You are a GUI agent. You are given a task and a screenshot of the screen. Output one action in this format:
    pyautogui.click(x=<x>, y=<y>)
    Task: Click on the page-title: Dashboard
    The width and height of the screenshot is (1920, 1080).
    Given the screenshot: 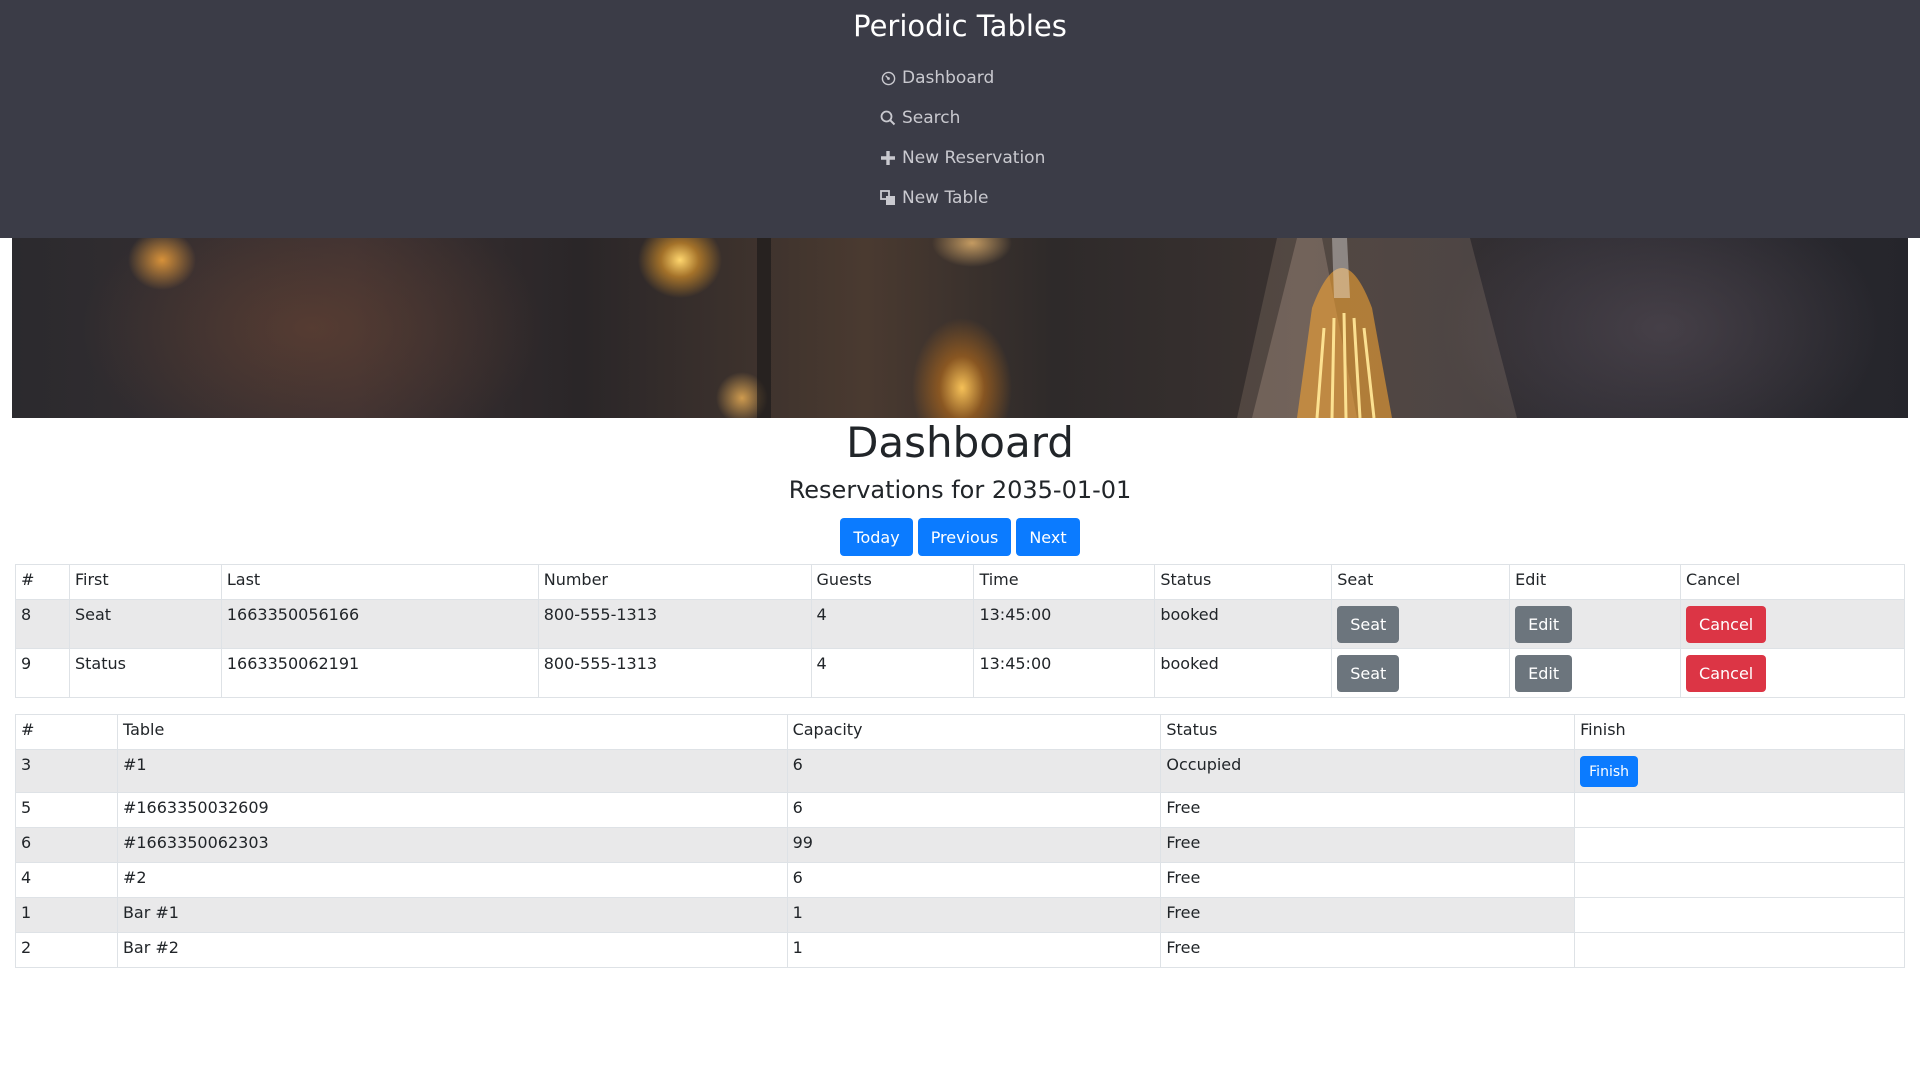 What is the action you would take?
    pyautogui.click(x=960, y=442)
    